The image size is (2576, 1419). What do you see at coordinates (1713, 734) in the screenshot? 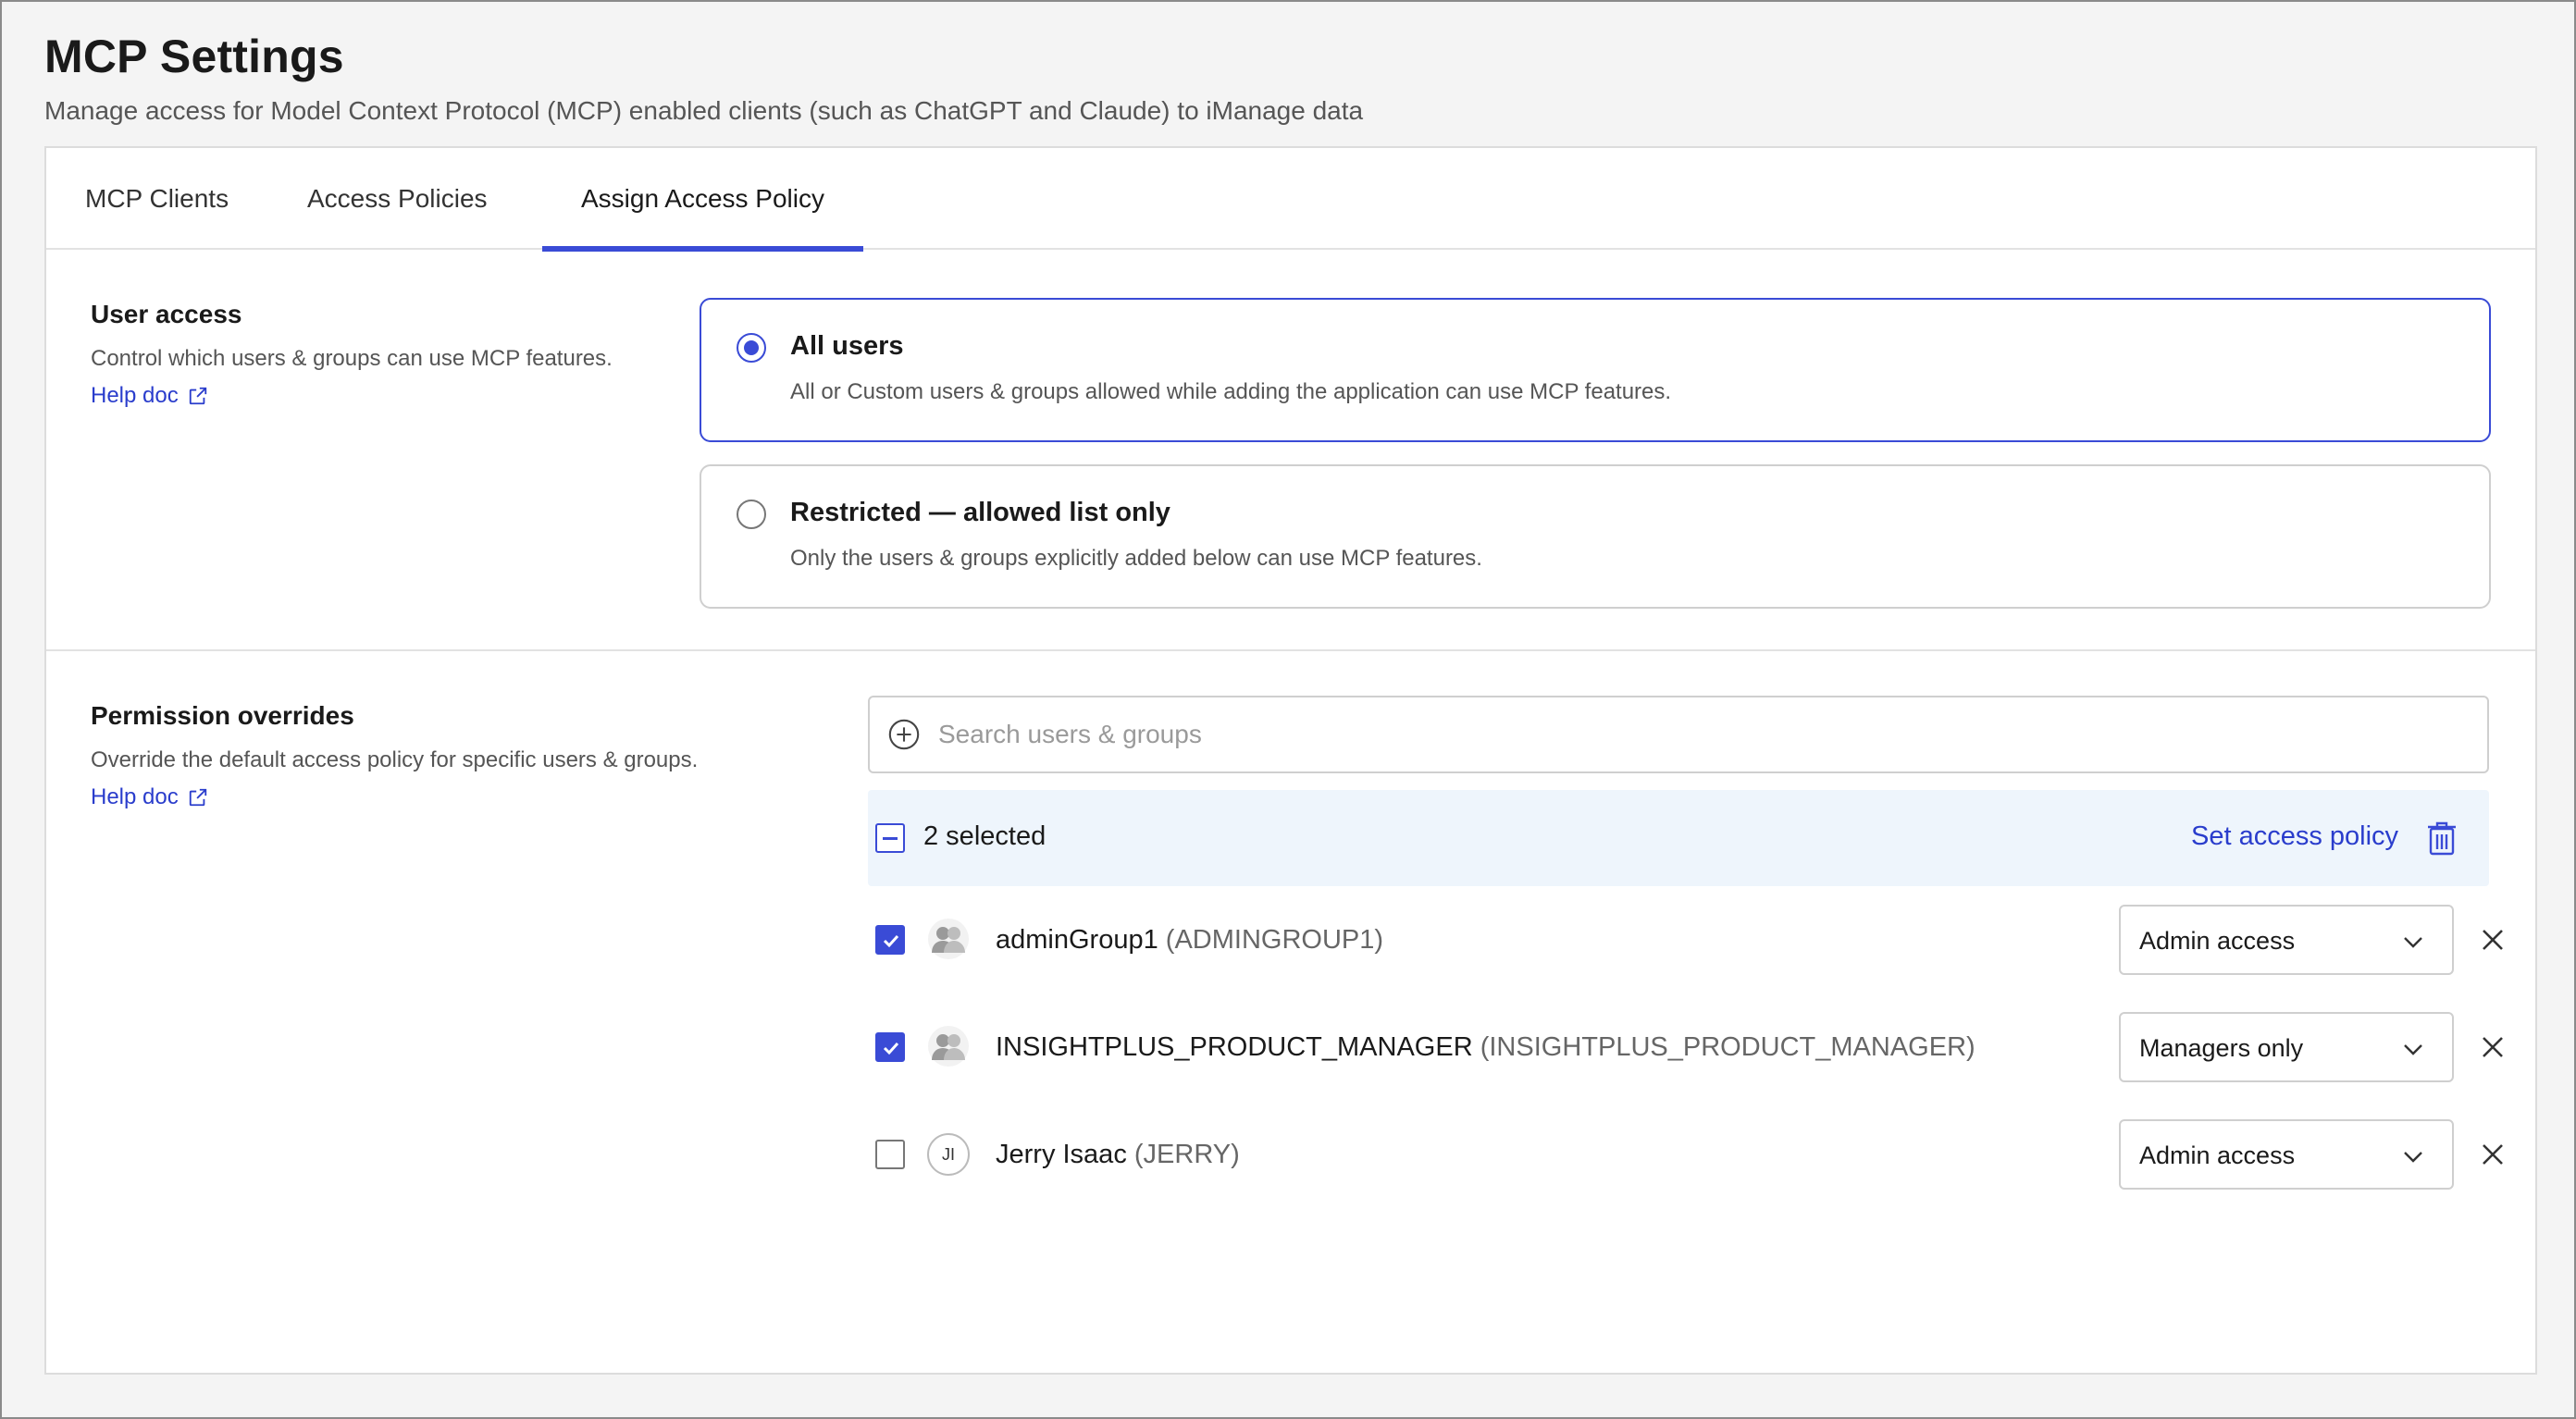
I see `search-input` at bounding box center [1713, 734].